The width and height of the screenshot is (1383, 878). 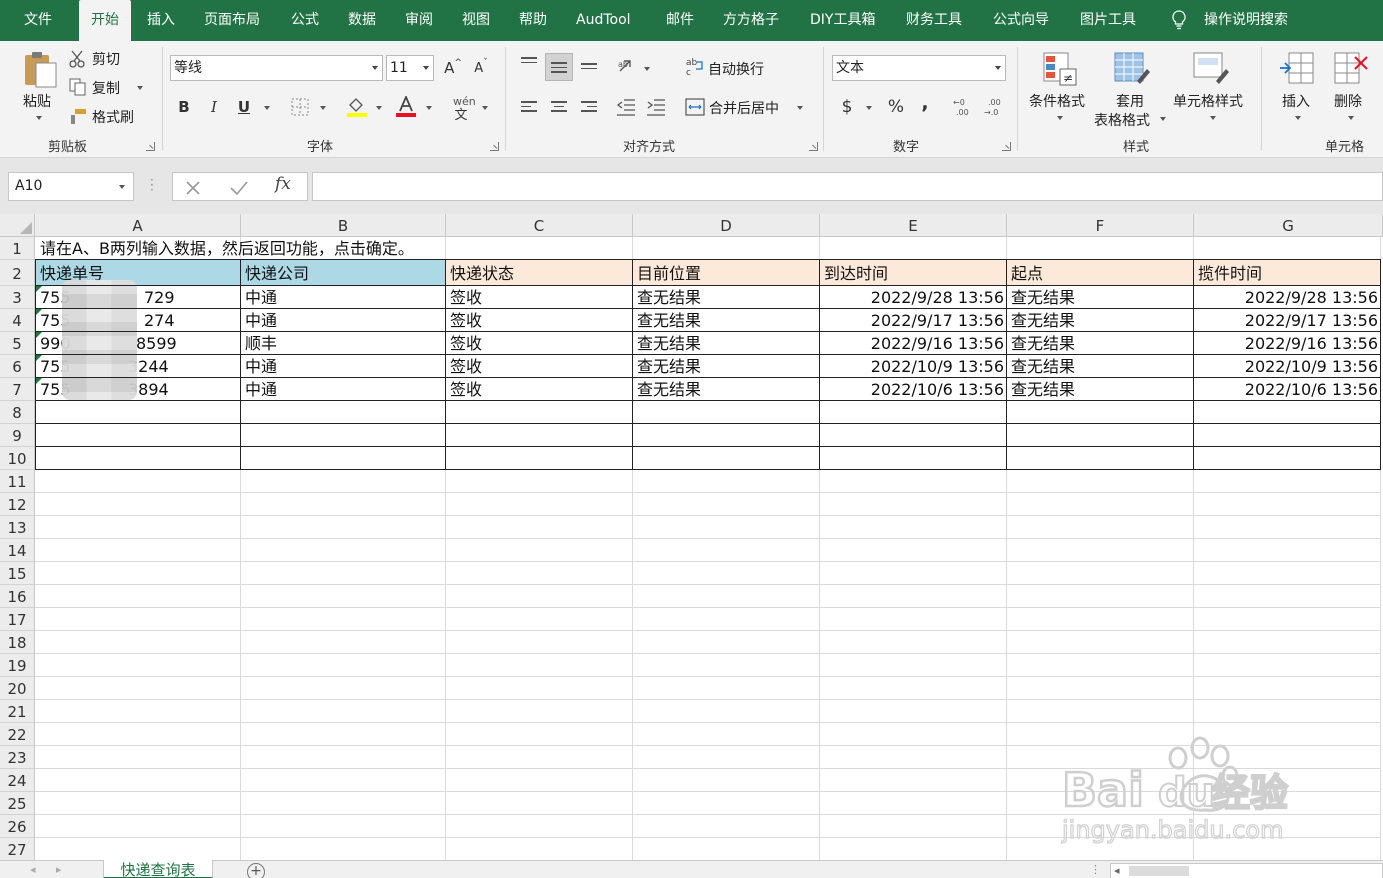 I want to click on delete-dropdown-icon, so click(x=1351, y=118).